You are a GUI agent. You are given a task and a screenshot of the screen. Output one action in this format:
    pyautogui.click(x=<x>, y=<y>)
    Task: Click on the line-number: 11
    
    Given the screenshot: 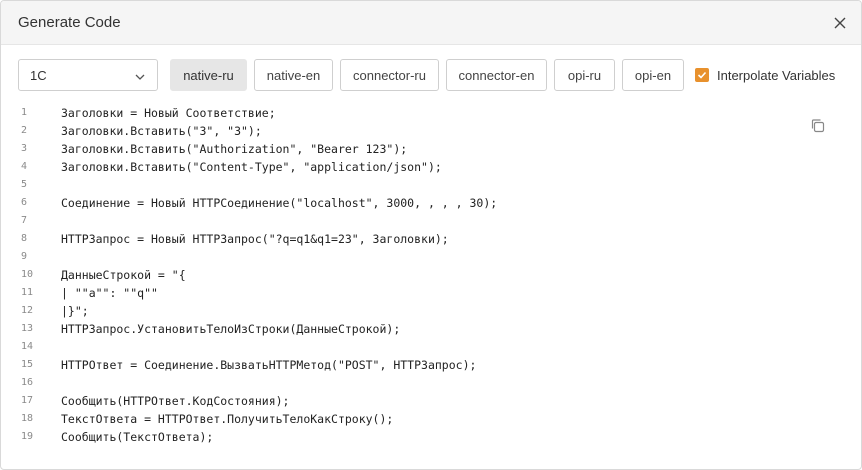 What is the action you would take?
    pyautogui.click(x=27, y=292)
    